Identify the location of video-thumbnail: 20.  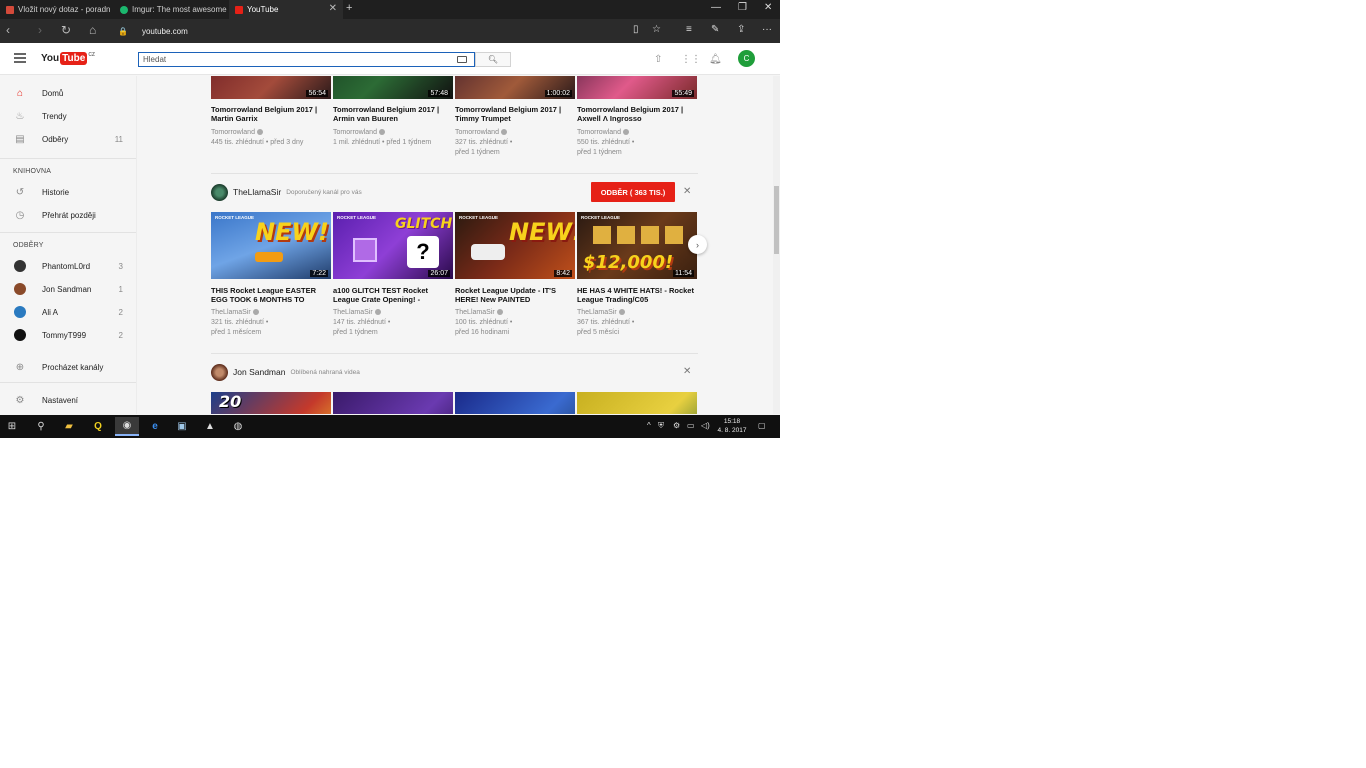
(271, 403).